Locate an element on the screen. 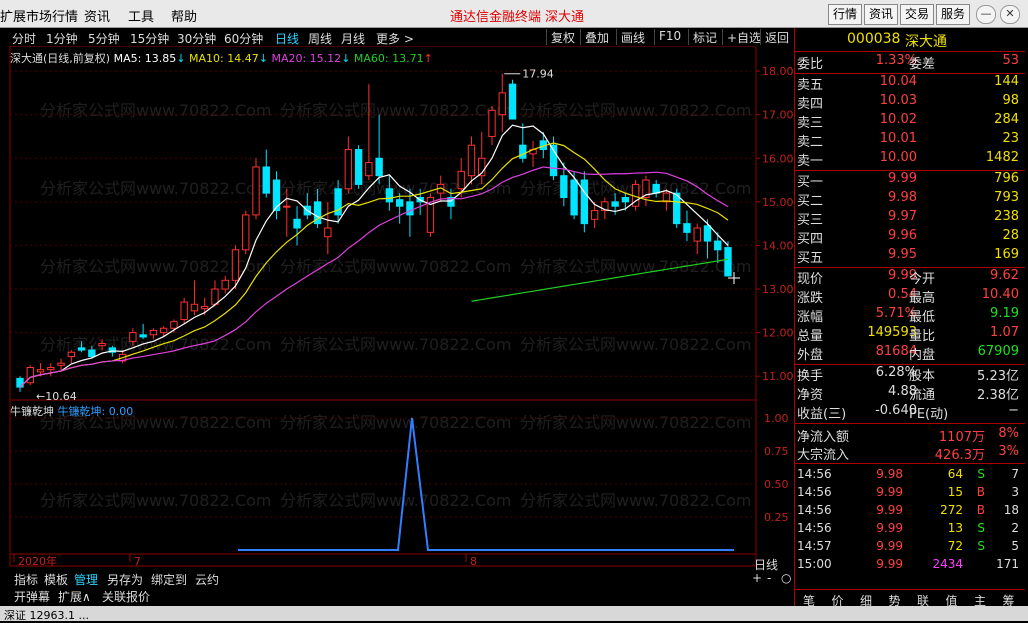 The height and width of the screenshot is (623, 1028). tick-row: 14:56 9.99 13 S 2 is located at coordinates (909, 529).